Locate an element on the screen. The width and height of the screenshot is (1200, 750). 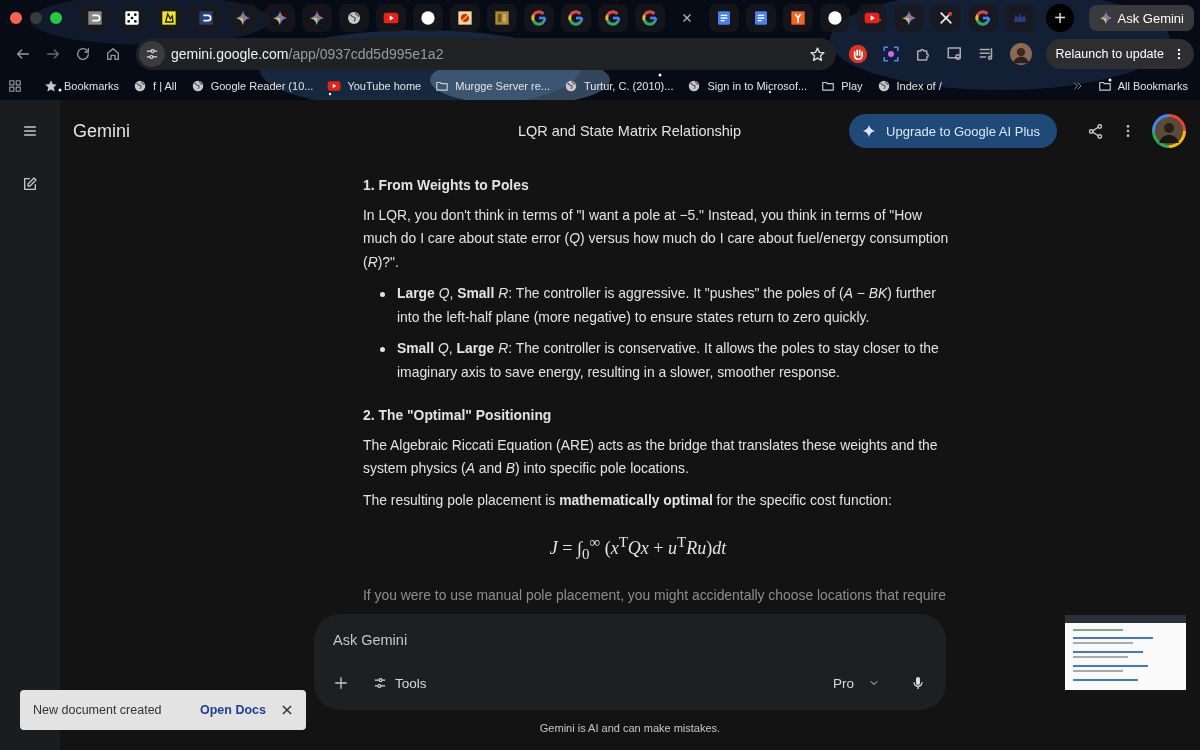
model-picker: Pro is located at coordinates (856, 683).